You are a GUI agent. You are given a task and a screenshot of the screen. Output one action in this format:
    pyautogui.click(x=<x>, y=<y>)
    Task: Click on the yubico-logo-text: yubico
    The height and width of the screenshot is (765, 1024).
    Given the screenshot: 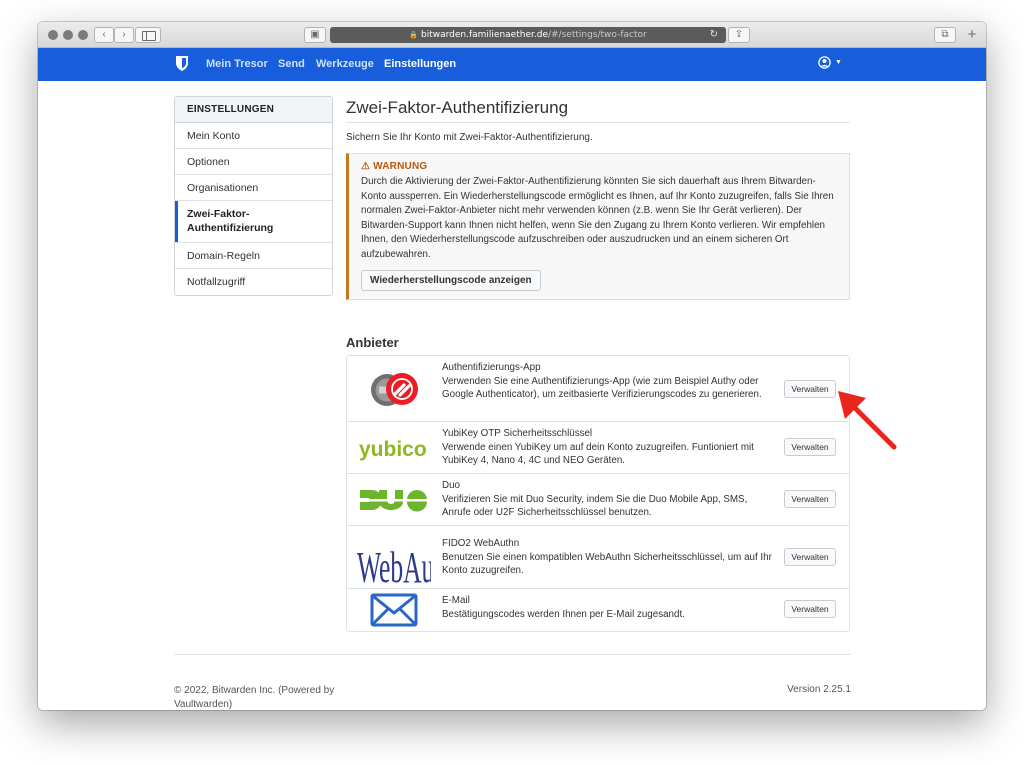 What is the action you would take?
    pyautogui.click(x=393, y=449)
    